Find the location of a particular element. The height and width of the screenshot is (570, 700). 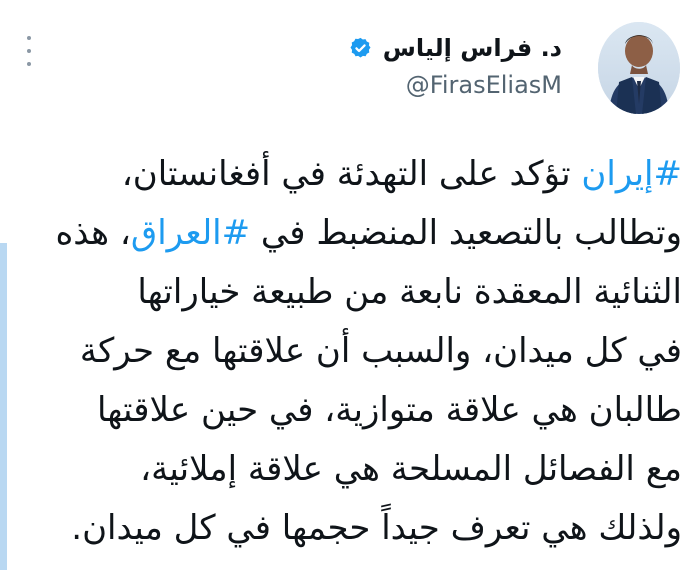

avatar is located at coordinates (639, 68).